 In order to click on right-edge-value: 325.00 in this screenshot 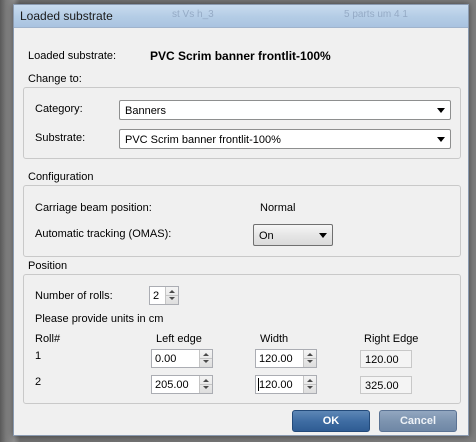, I will do `click(382, 386)`.